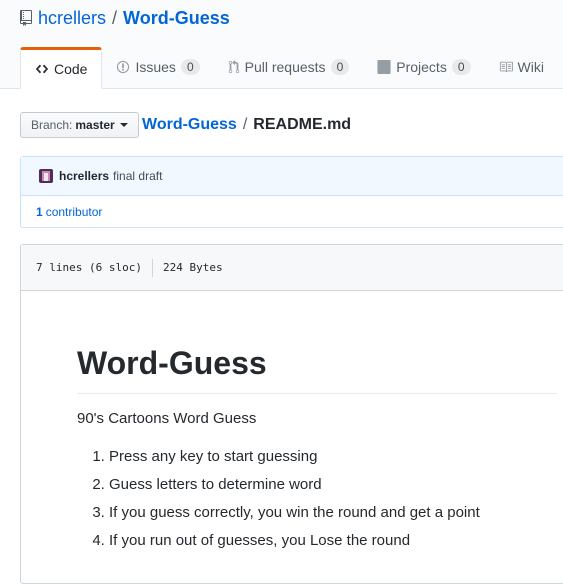  I want to click on tab-projects-label: Projects, so click(421, 67).